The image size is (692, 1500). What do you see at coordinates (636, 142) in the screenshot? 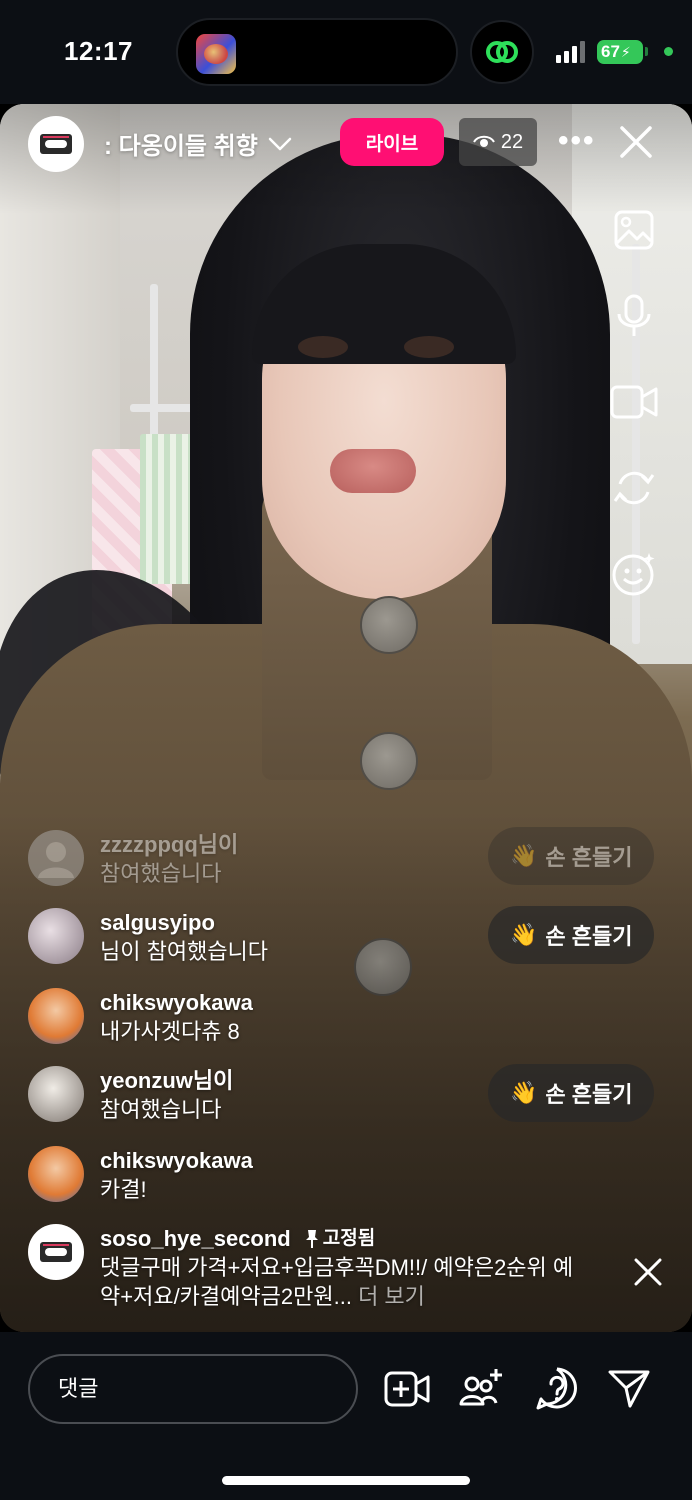
I see `close-icon` at bounding box center [636, 142].